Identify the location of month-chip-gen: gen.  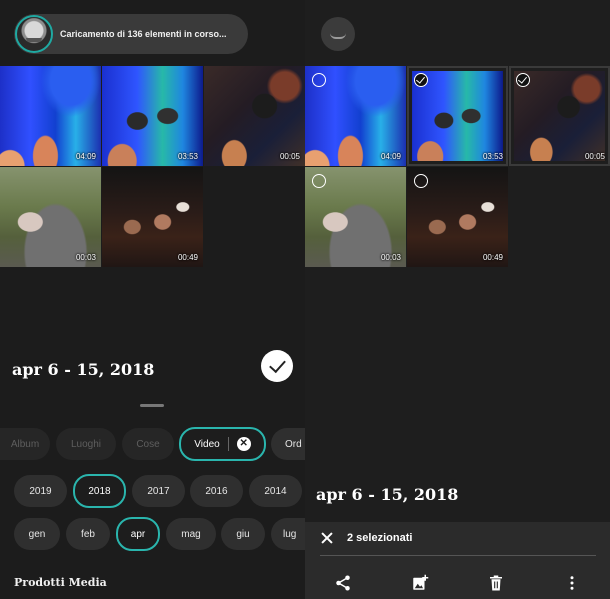
(37, 534).